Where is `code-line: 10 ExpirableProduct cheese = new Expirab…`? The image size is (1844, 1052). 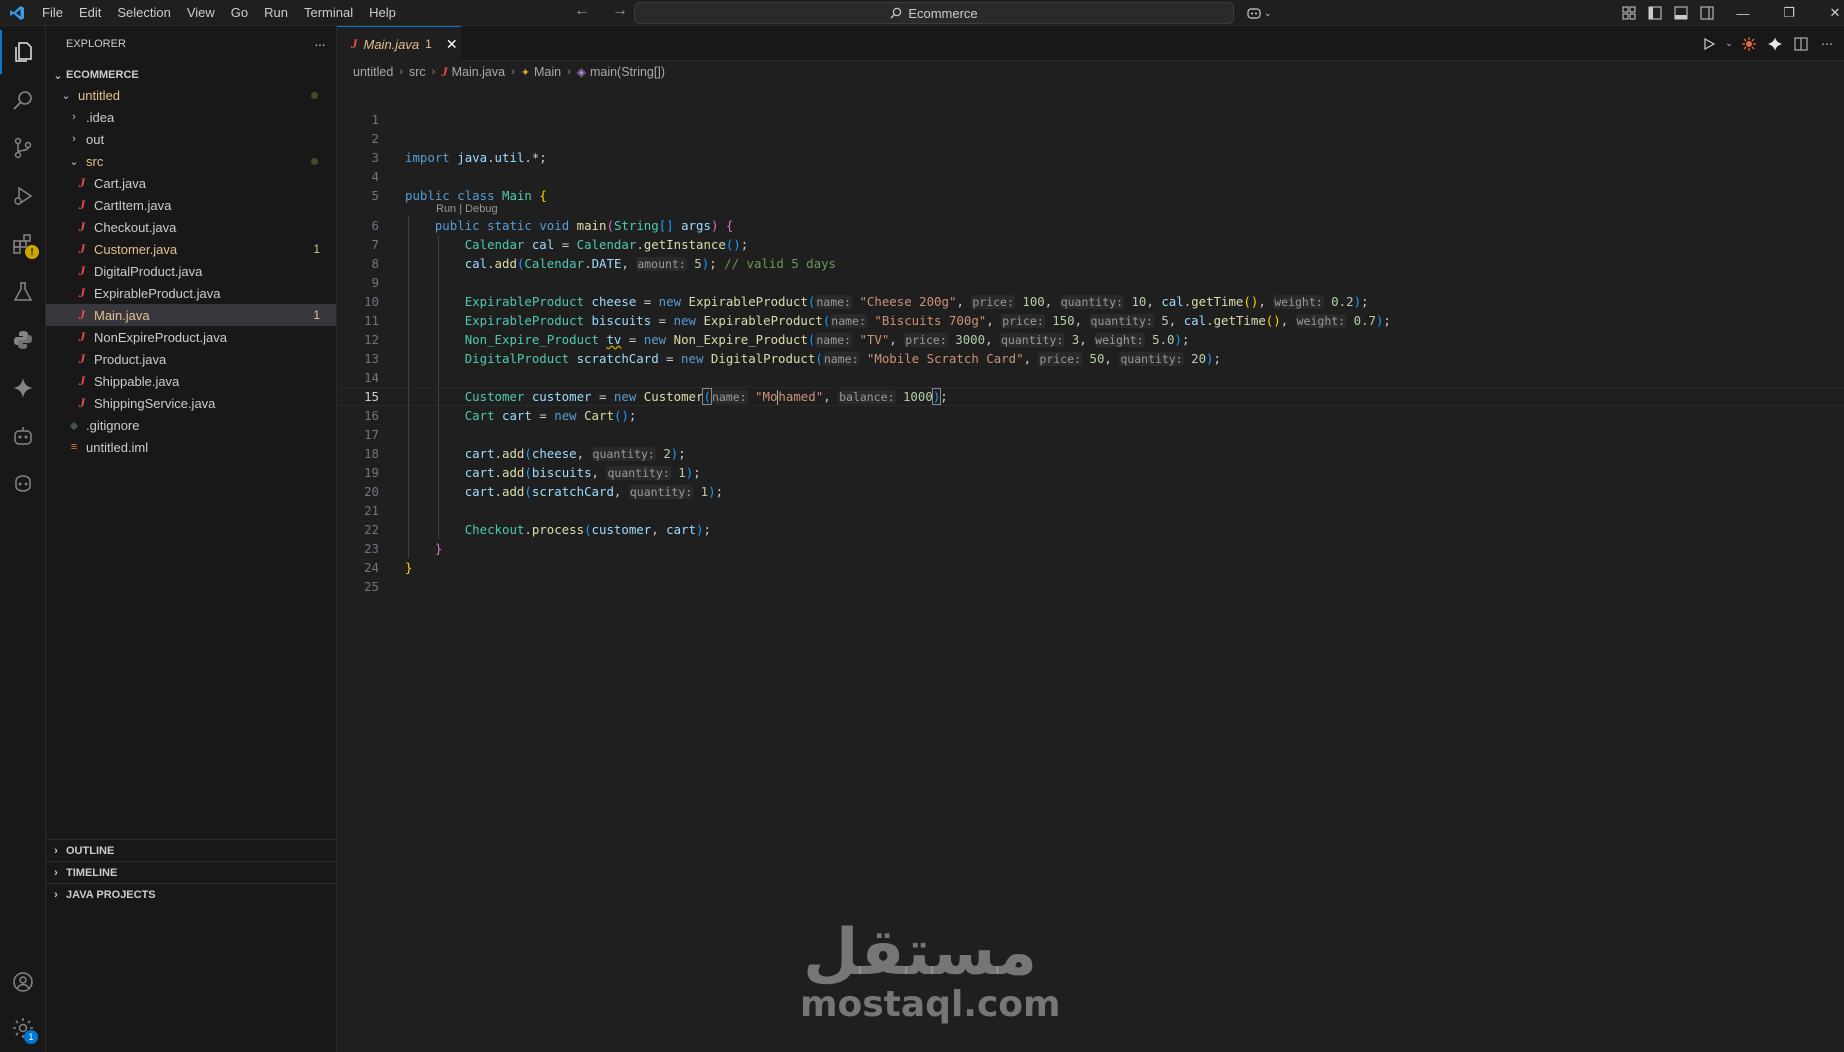
code-line: 10 ExpirableProduct cheese = new Expirab… is located at coordinates (1090, 301).